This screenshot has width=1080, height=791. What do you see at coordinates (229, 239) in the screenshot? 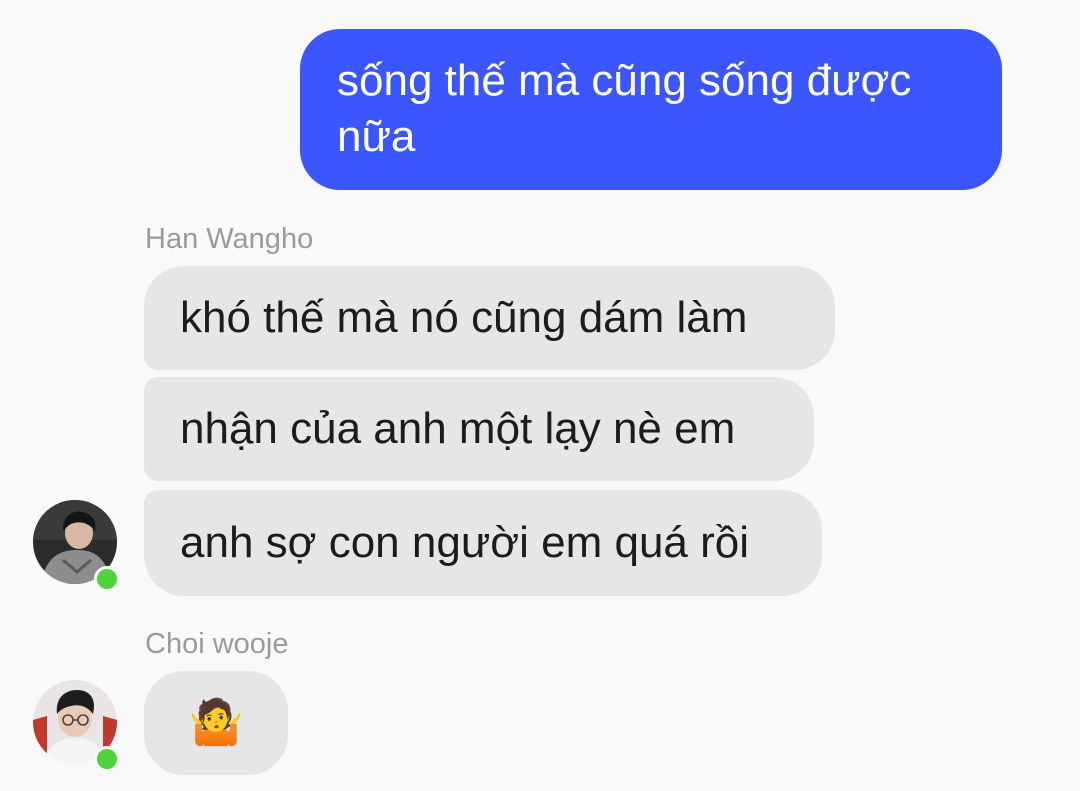
I see `sender-name-han-wangho: Han Wangho` at bounding box center [229, 239].